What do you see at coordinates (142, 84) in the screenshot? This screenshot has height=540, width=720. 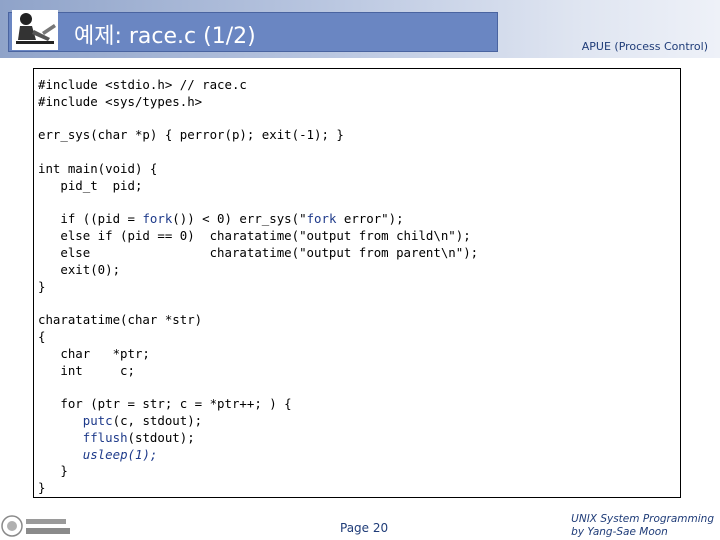 I see `code-line: #include <stdio.h> // race.c` at bounding box center [142, 84].